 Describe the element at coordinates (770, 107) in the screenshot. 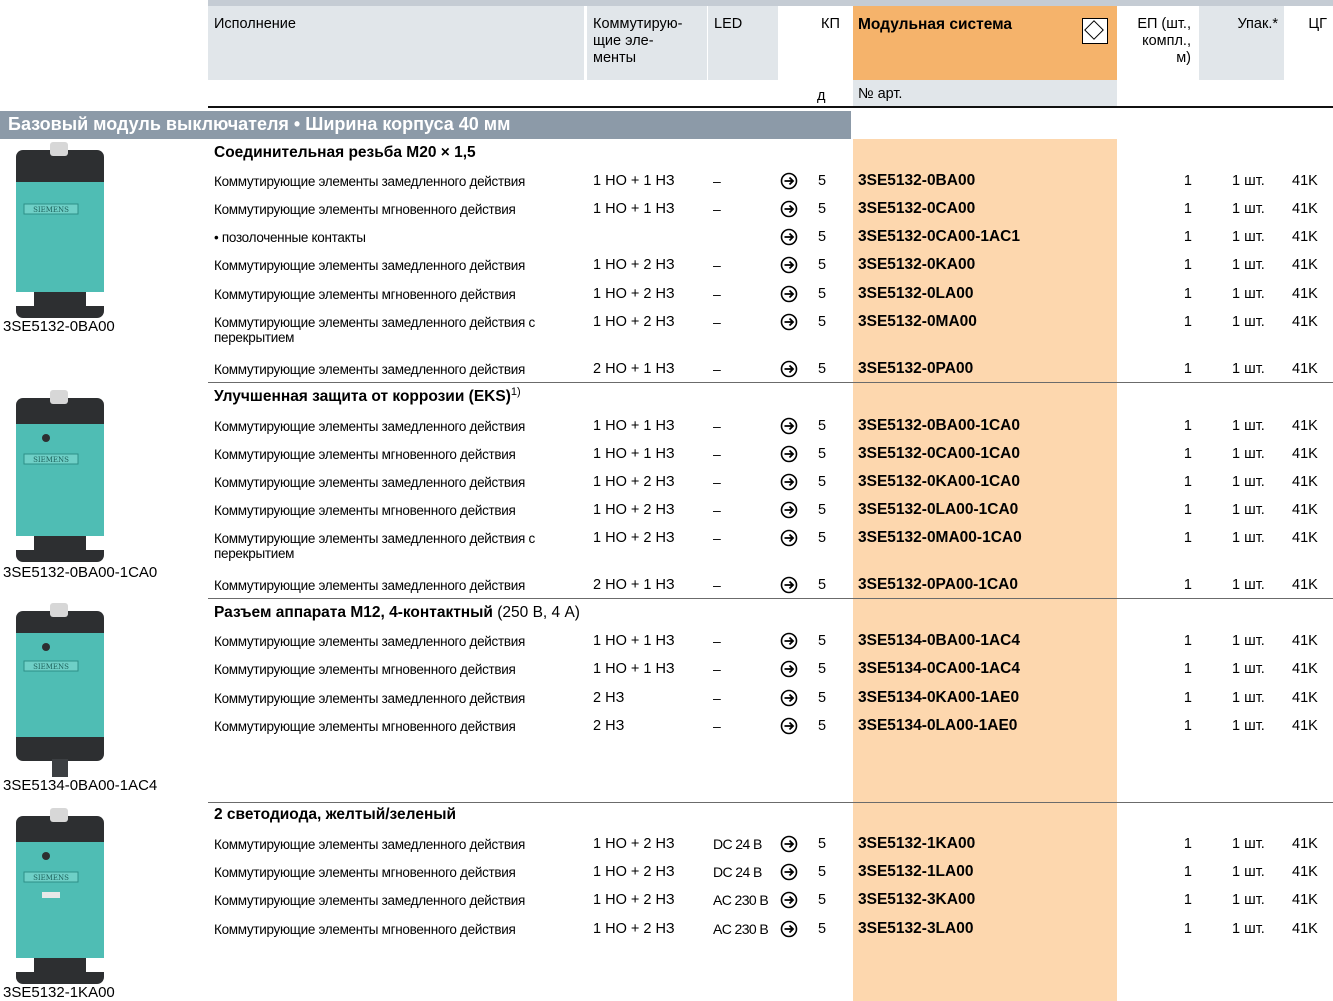

I see `header-bottom-rule` at that location.